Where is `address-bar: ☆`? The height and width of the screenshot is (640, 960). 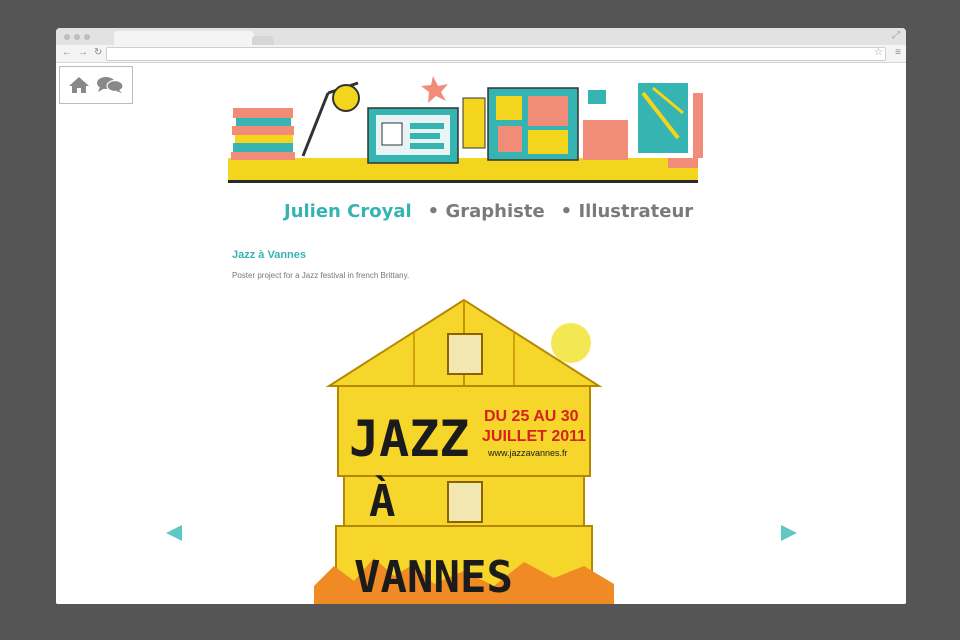
address-bar: ☆ is located at coordinates (496, 54).